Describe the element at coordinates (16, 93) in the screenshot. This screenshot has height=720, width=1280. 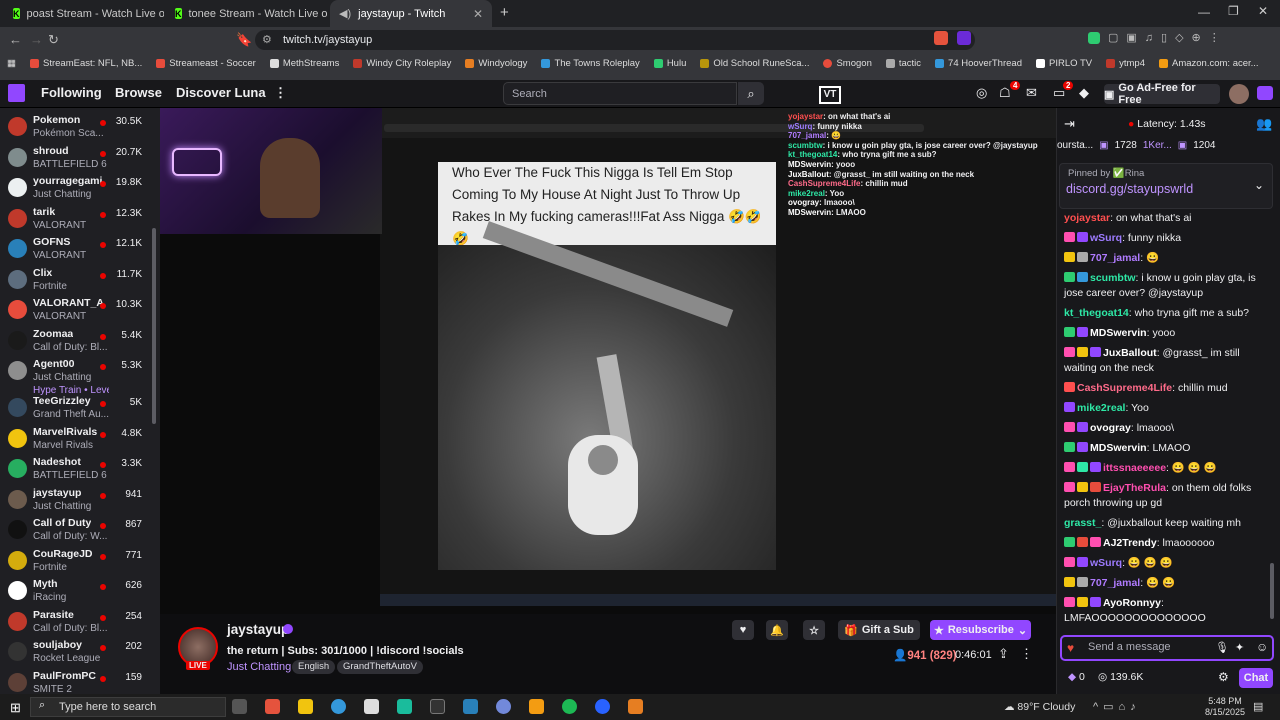
I see `twitch-logo-icon` at that location.